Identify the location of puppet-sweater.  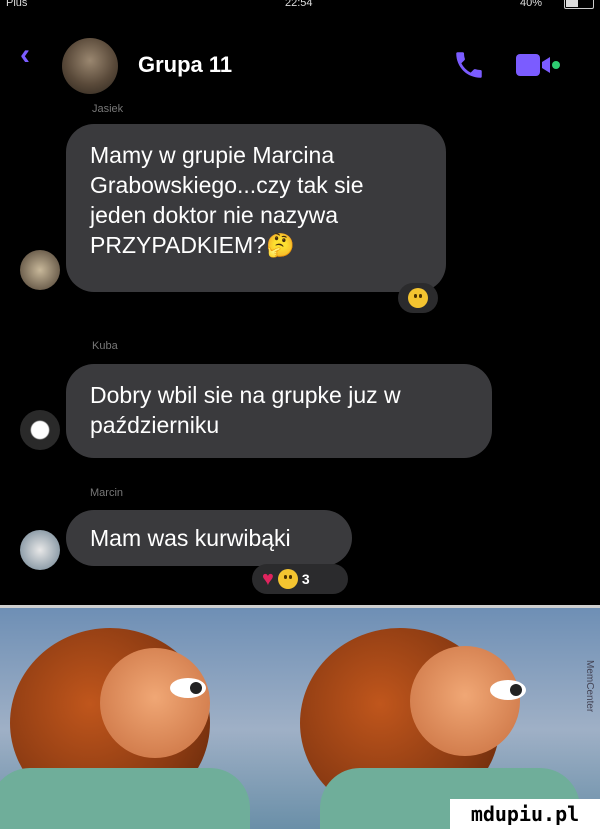
(125, 798).